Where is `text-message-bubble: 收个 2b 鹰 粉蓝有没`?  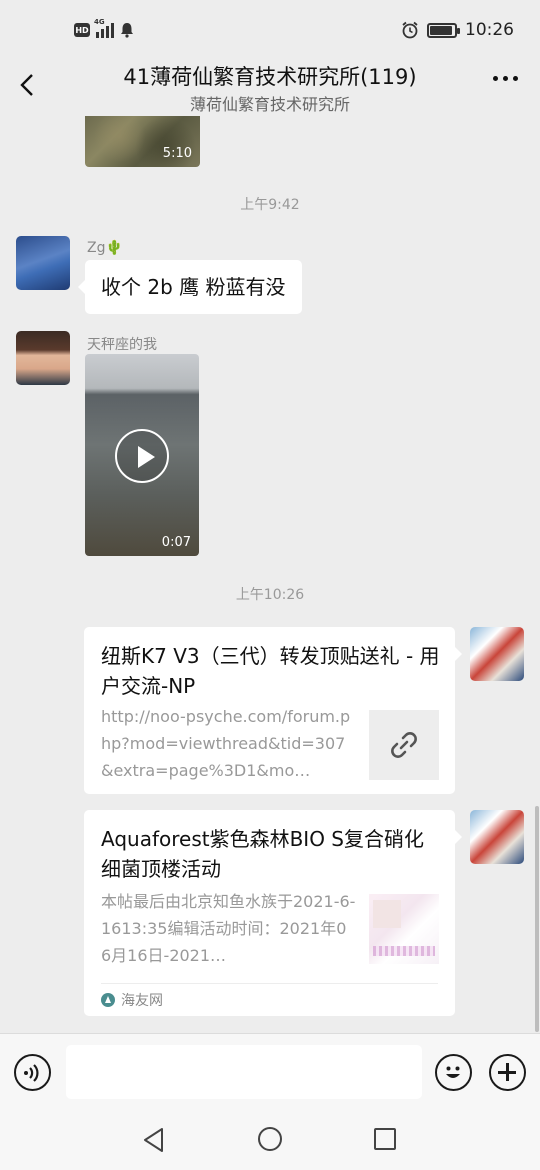
text-message-bubble: 收个 2b 鹰 粉蓝有没 is located at coordinates (190, 287).